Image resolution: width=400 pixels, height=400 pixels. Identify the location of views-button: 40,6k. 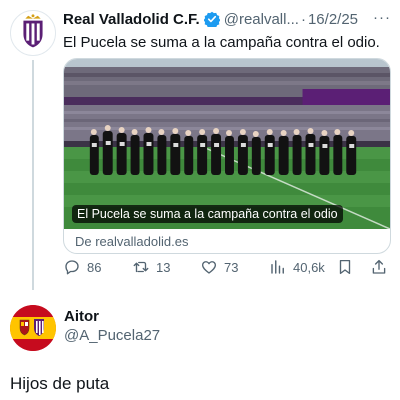
(297, 267).